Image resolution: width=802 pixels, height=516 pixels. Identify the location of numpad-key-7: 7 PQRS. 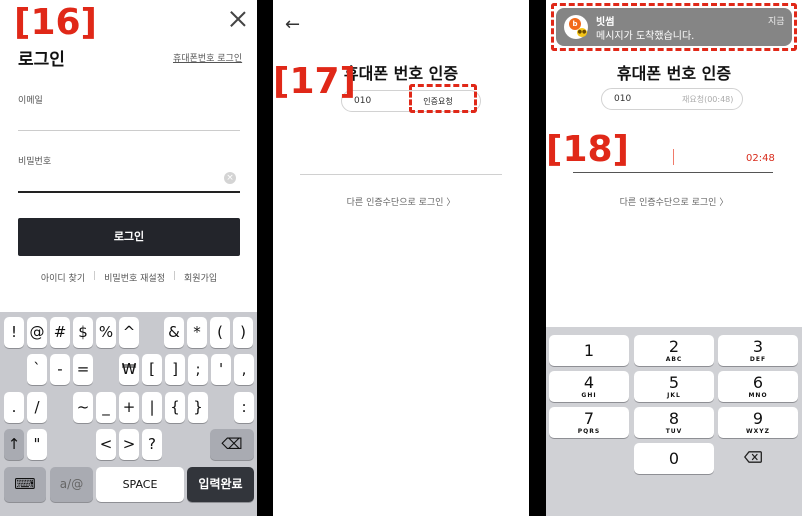
(589, 422).